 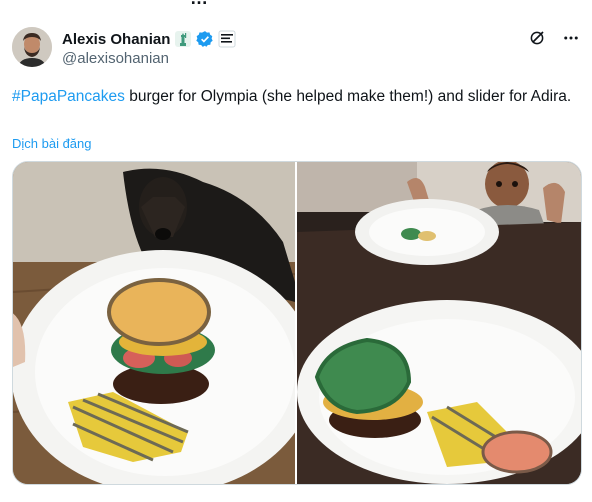 I want to click on affiliate-logo, so click(x=227, y=39).